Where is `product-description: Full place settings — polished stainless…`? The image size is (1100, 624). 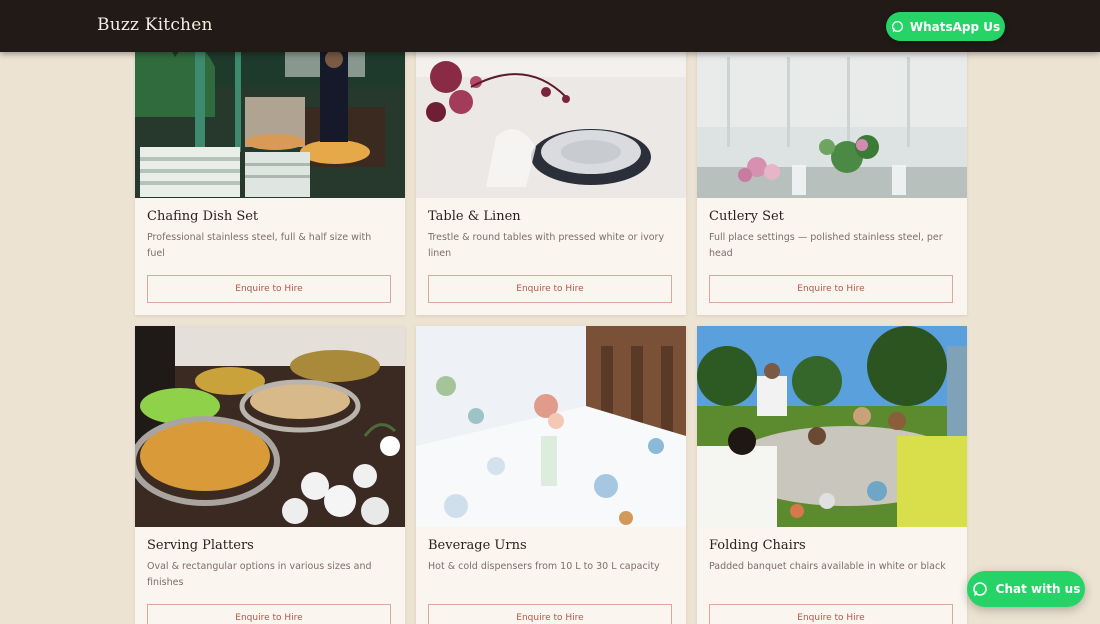
product-description: Full place settings — polished stainless… is located at coordinates (826, 245).